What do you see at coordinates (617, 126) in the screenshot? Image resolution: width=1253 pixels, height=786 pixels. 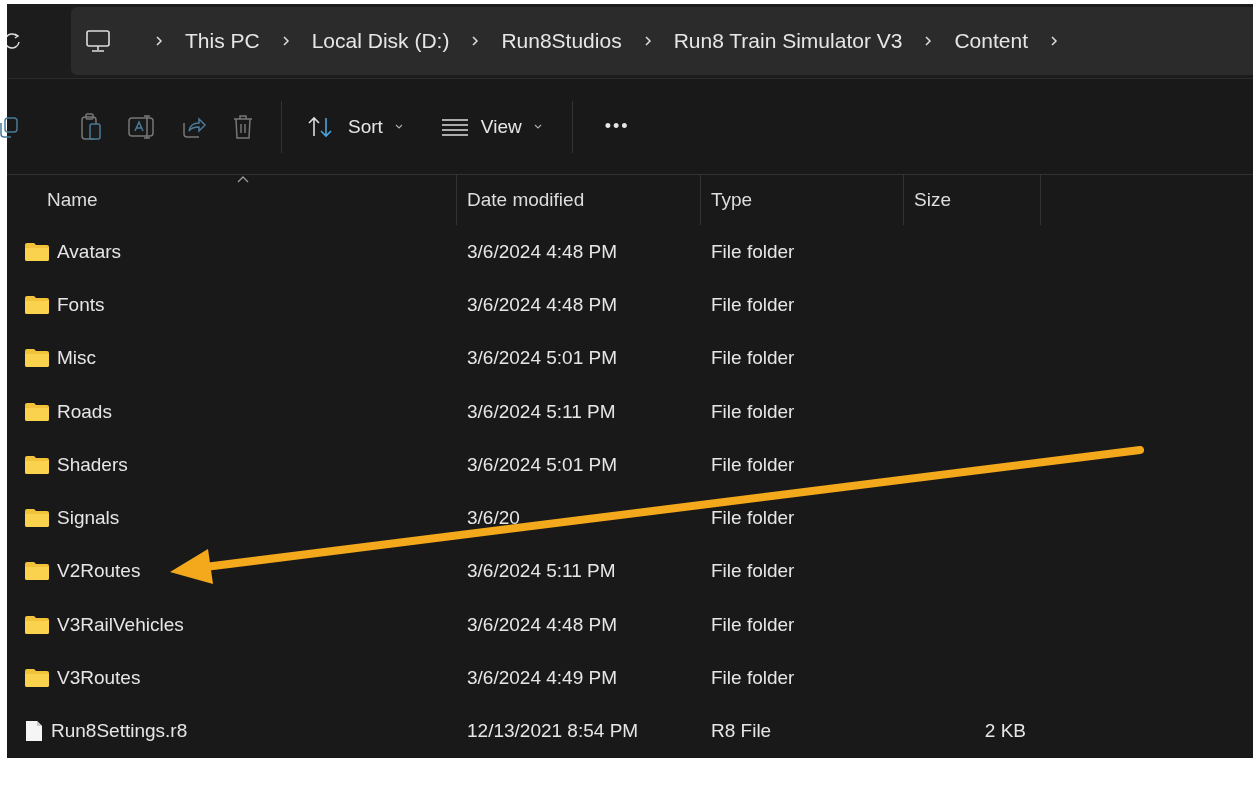 I see `more-options-button: •••` at bounding box center [617, 126].